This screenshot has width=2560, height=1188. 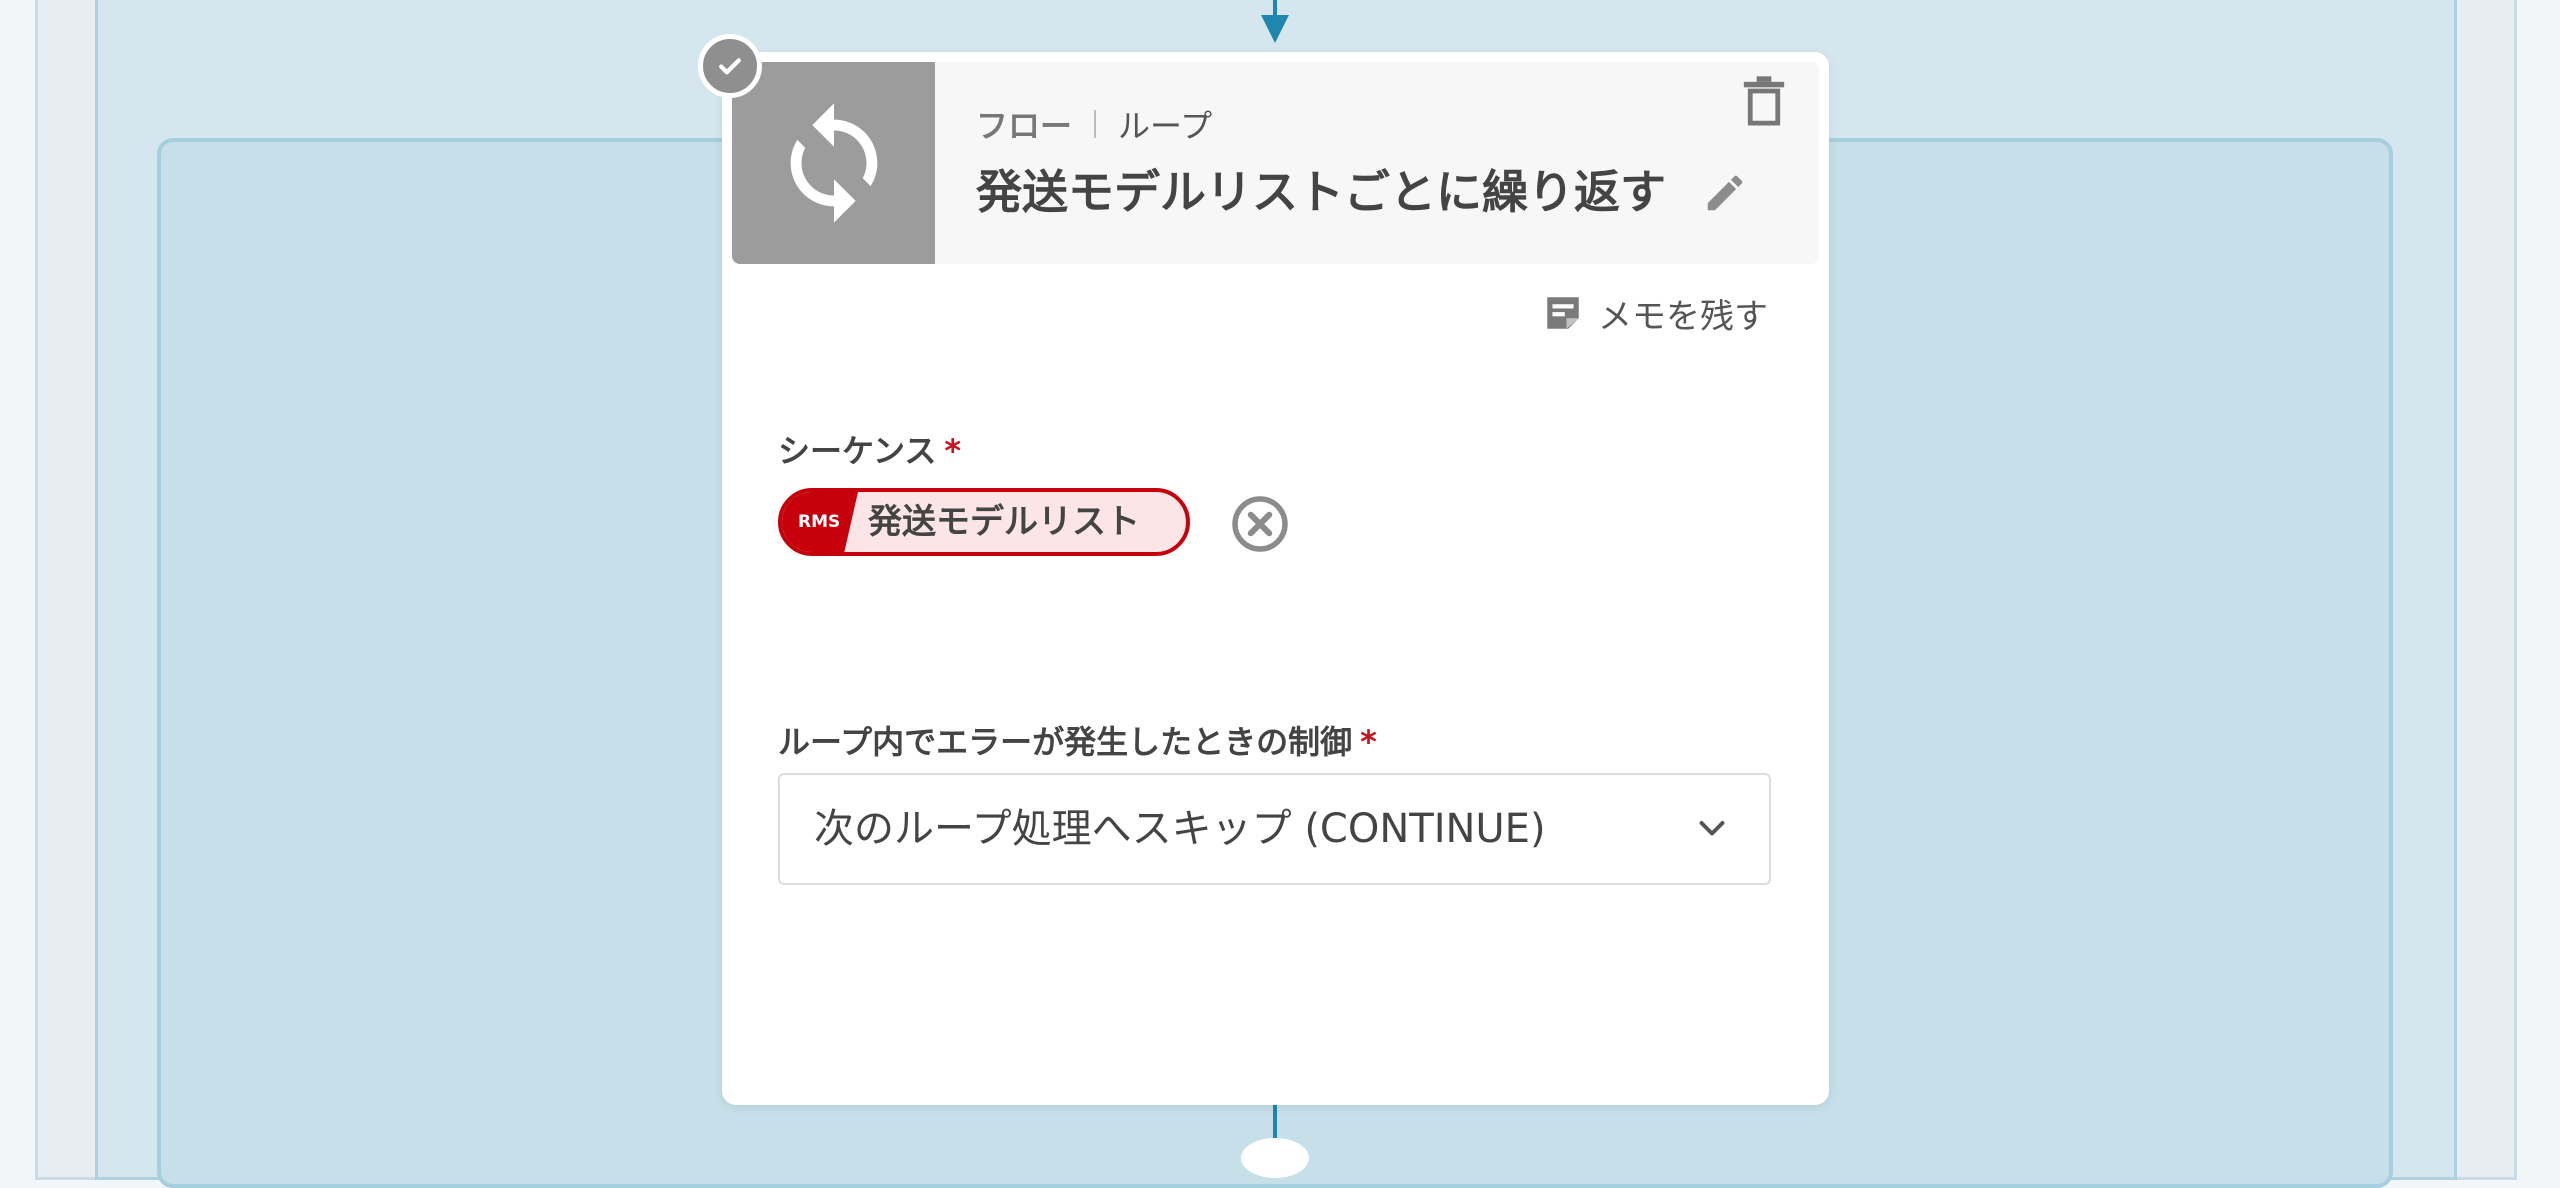 I want to click on memo-label: メモを残す, so click(x=1683, y=316).